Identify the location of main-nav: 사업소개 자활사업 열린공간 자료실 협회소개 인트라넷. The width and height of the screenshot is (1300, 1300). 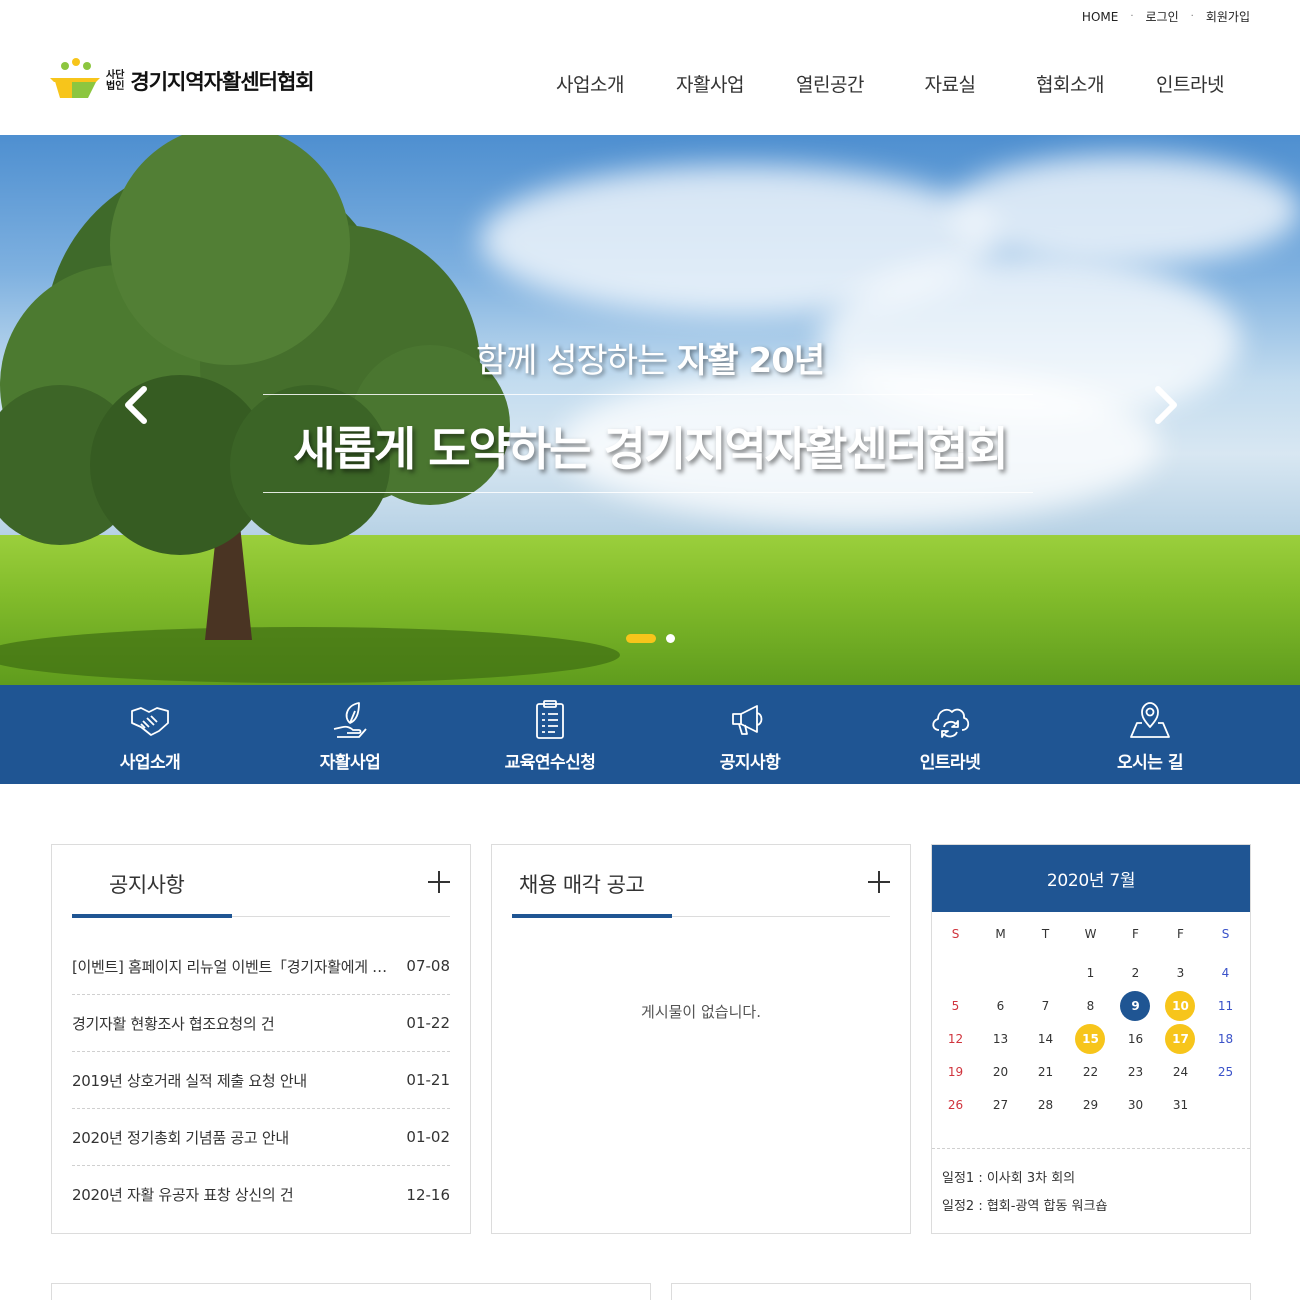
(890, 83).